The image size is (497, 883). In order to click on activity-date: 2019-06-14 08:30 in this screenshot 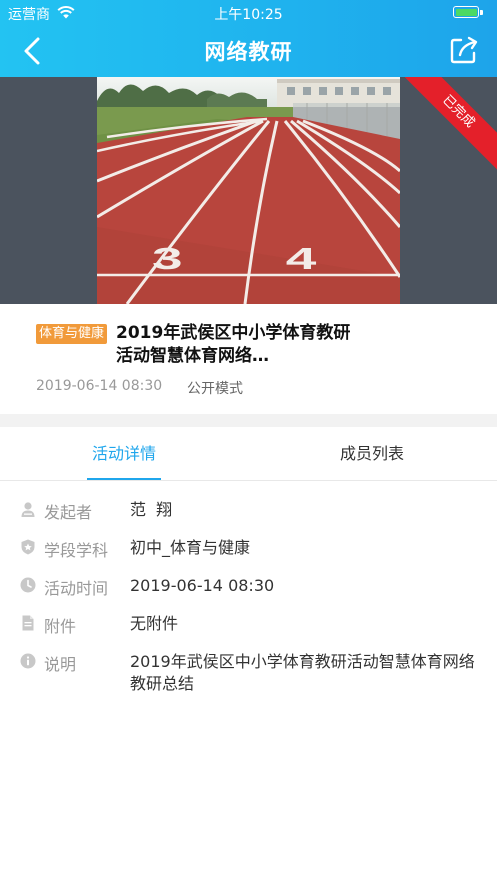, I will do `click(99, 386)`.